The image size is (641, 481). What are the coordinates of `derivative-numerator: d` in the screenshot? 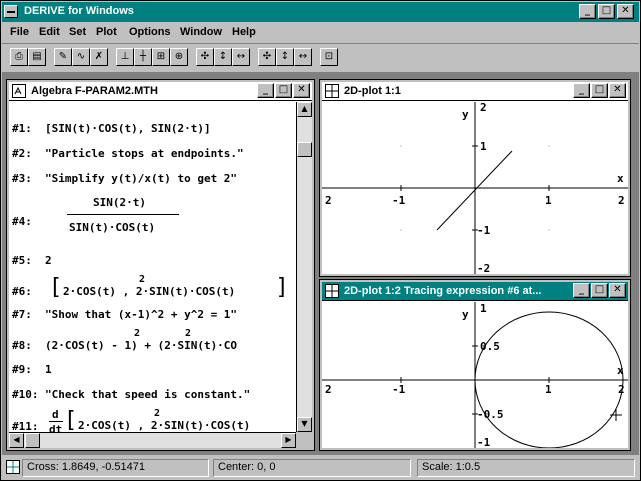 It's located at (55, 414).